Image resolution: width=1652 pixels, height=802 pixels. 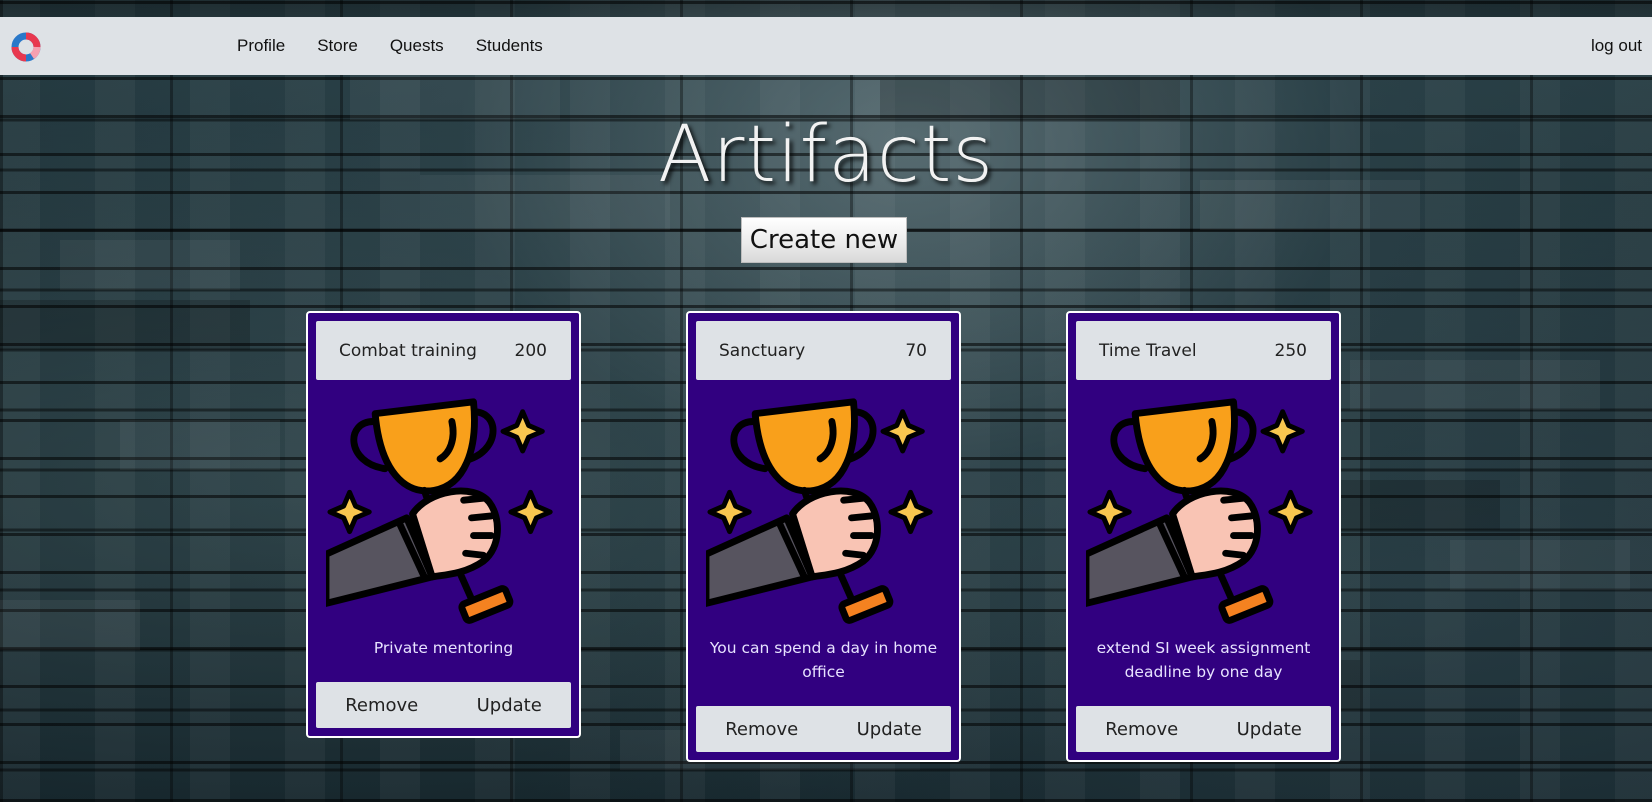 What do you see at coordinates (417, 46) in the screenshot?
I see `nav-link-quests: Quests` at bounding box center [417, 46].